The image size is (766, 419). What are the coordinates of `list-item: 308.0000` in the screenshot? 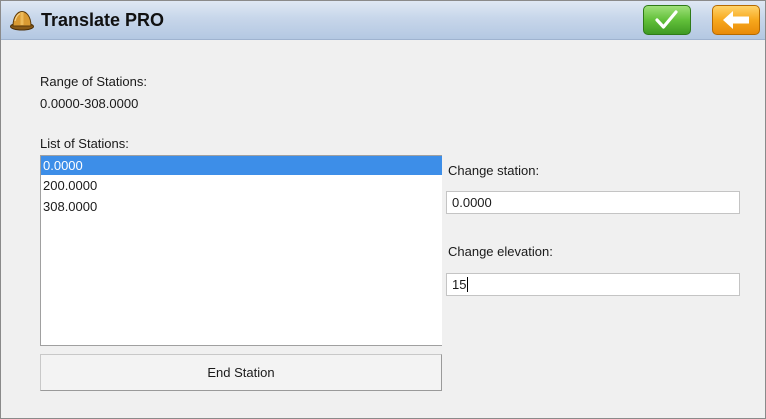 It's located at (241, 206).